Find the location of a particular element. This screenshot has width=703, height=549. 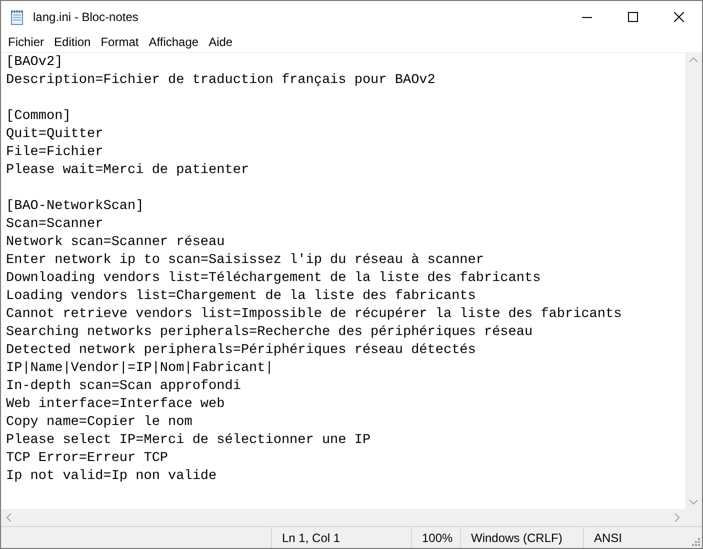

text-line: [Common] is located at coordinates (38, 117).